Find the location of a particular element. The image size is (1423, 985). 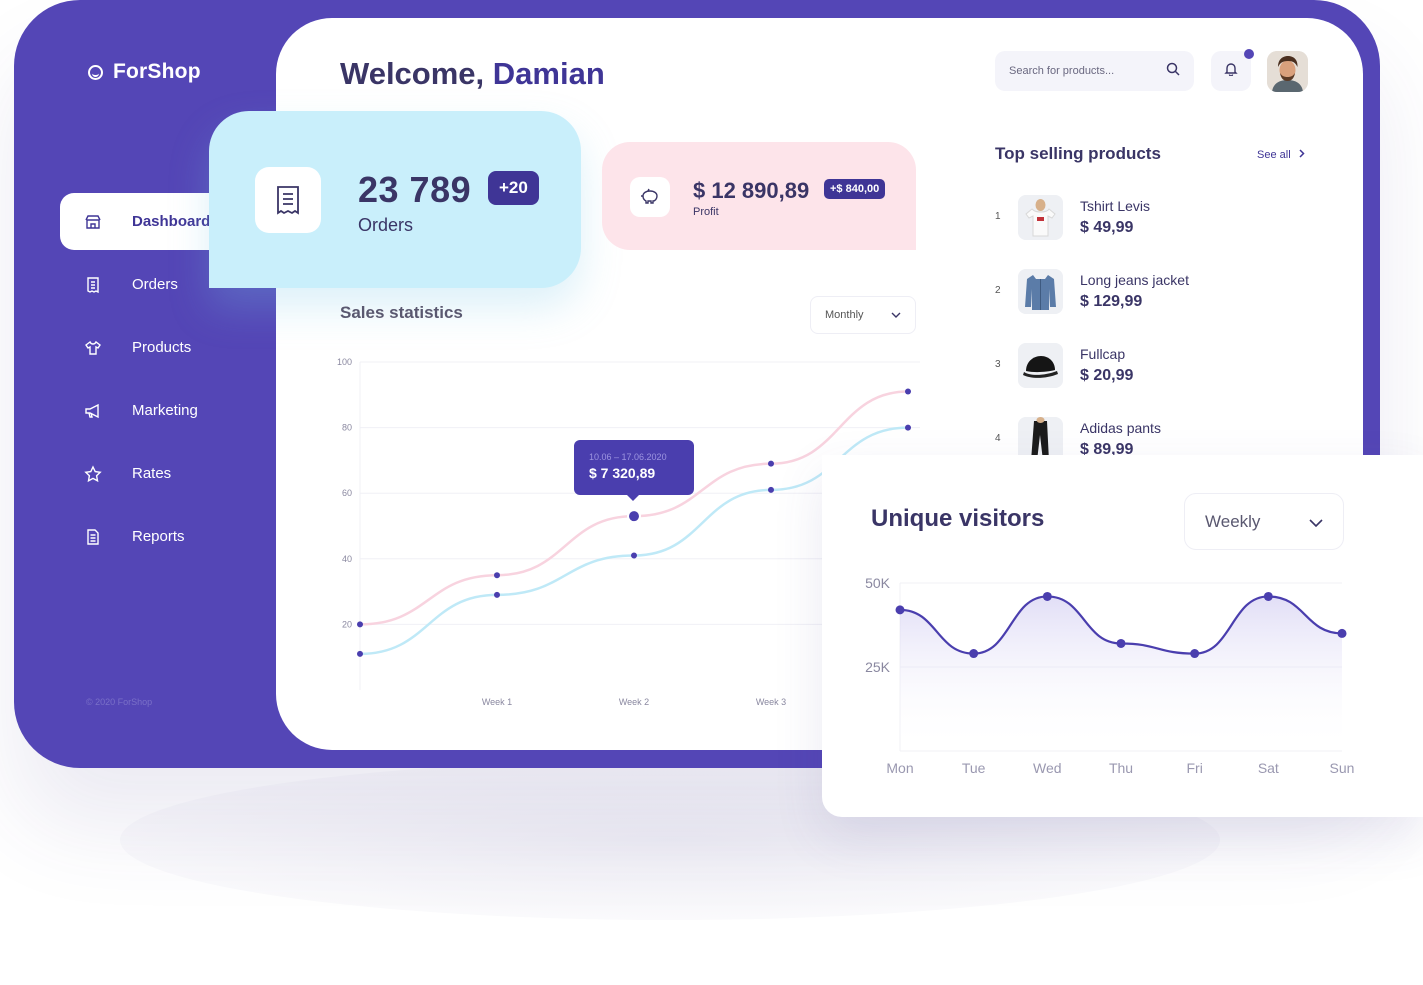

see-all-link: See all is located at coordinates (1281, 155).